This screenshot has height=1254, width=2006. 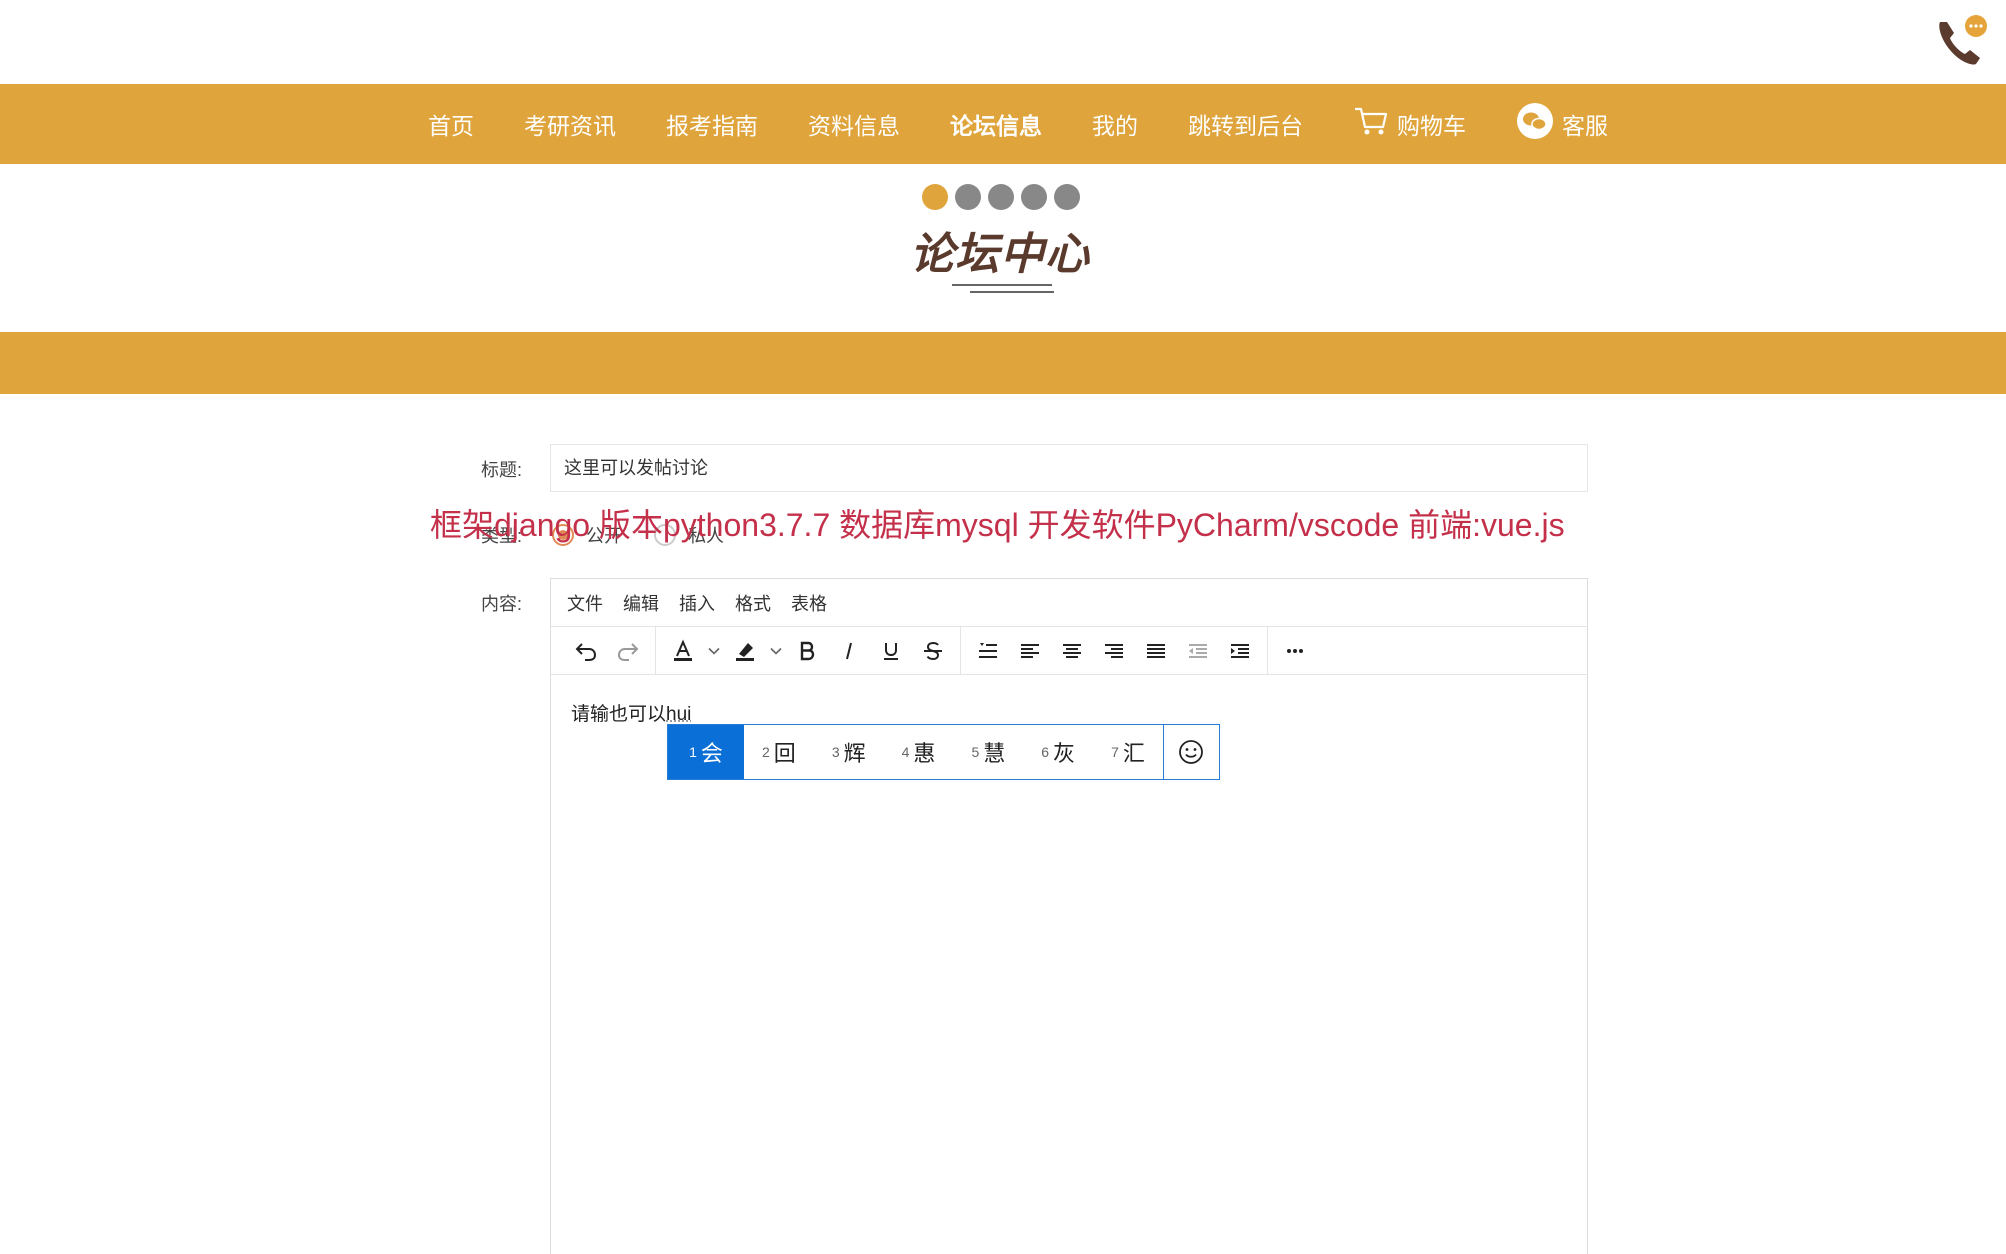 What do you see at coordinates (1156, 651) in the screenshot?
I see `justify-icon` at bounding box center [1156, 651].